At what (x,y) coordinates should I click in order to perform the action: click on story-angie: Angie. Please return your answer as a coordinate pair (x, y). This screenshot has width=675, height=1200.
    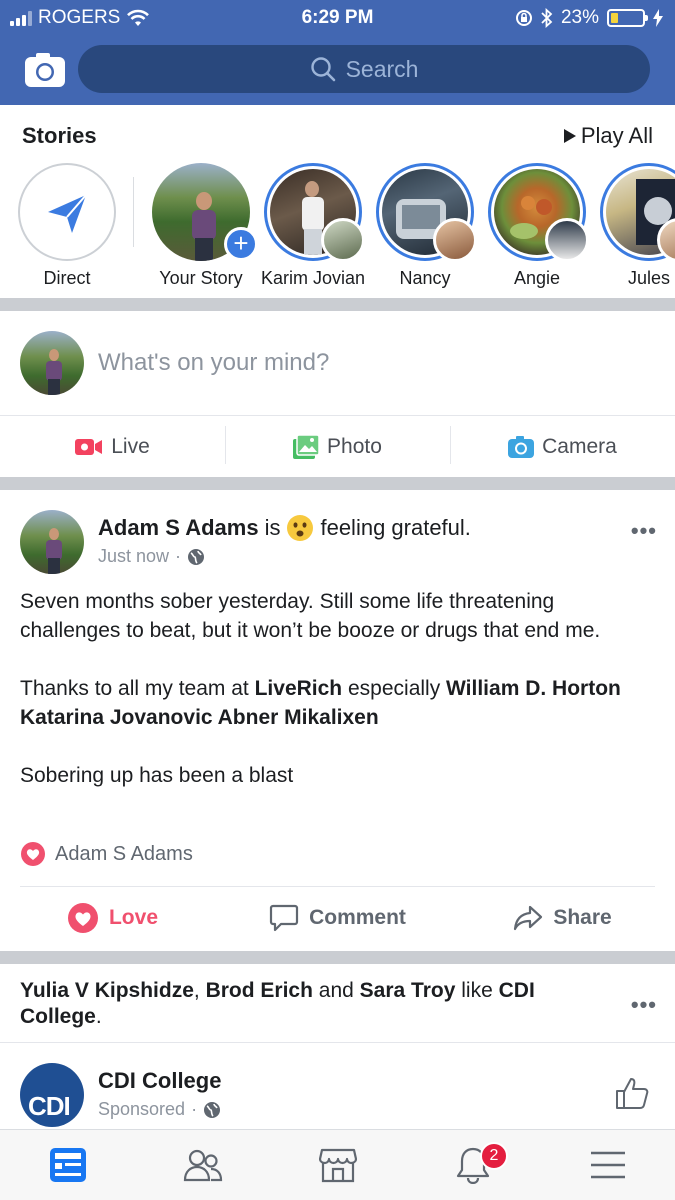
    Looking at the image, I should click on (537, 226).